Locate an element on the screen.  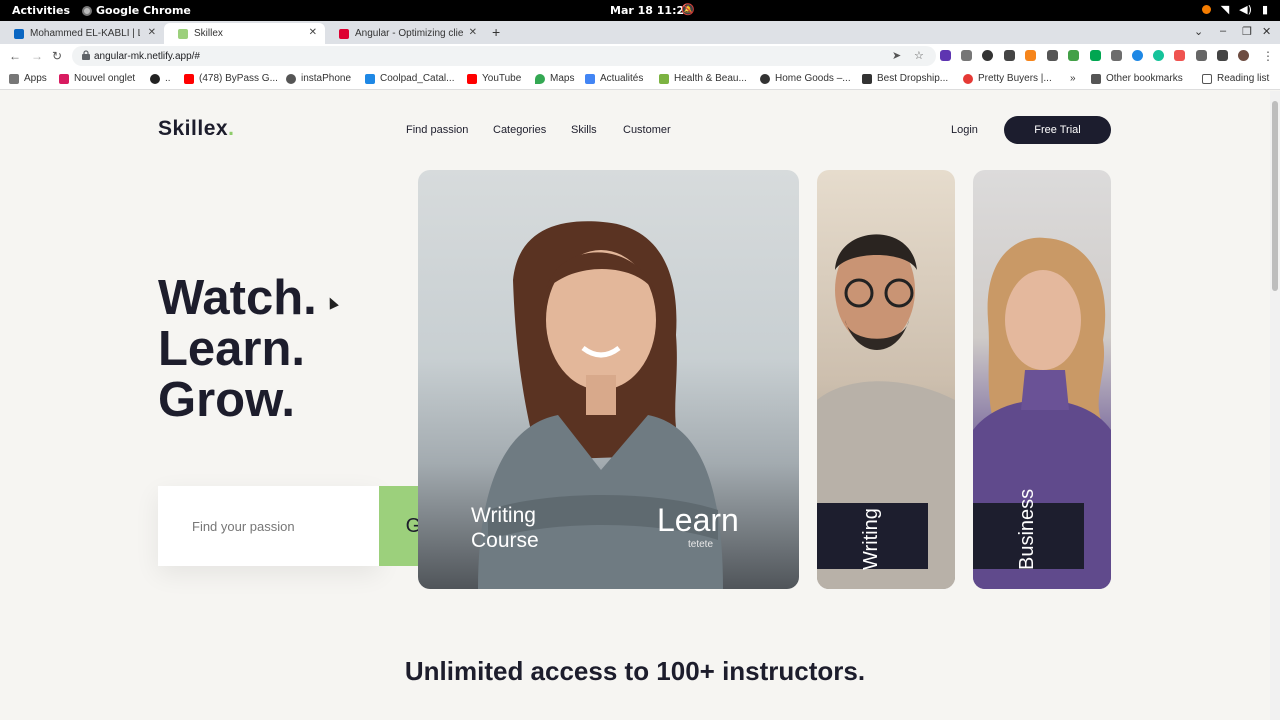
chrome-icon is located at coordinates (87, 10).